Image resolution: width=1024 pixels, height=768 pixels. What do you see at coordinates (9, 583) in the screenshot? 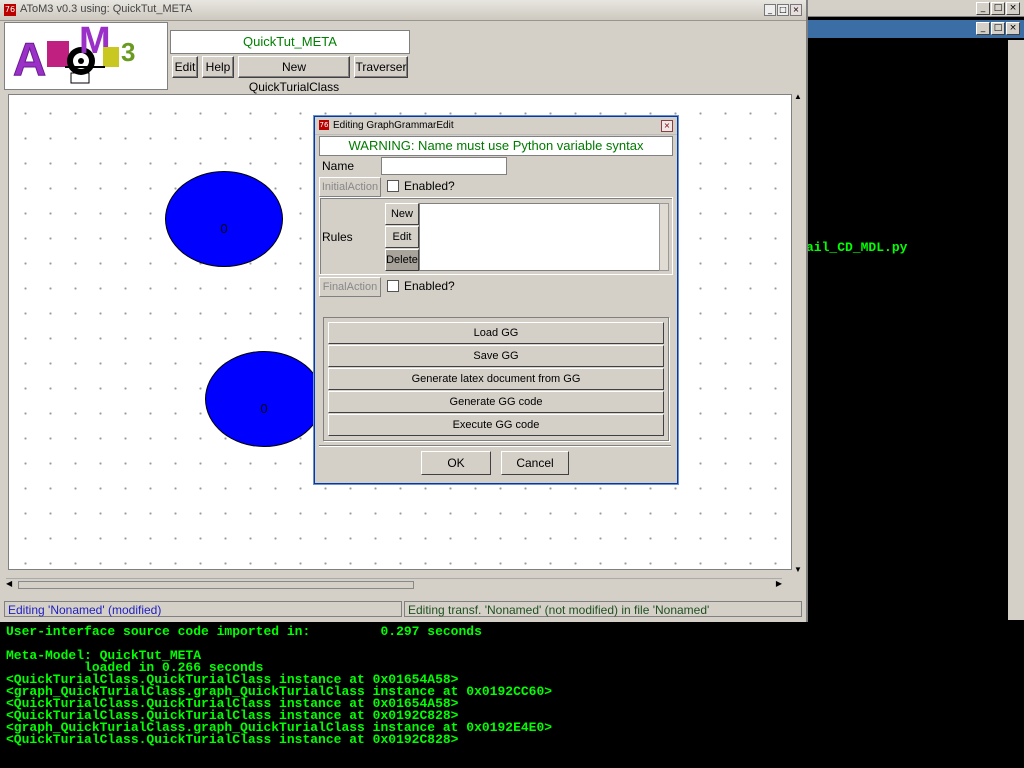
I see `scroll-left-icon: ◀` at bounding box center [9, 583].